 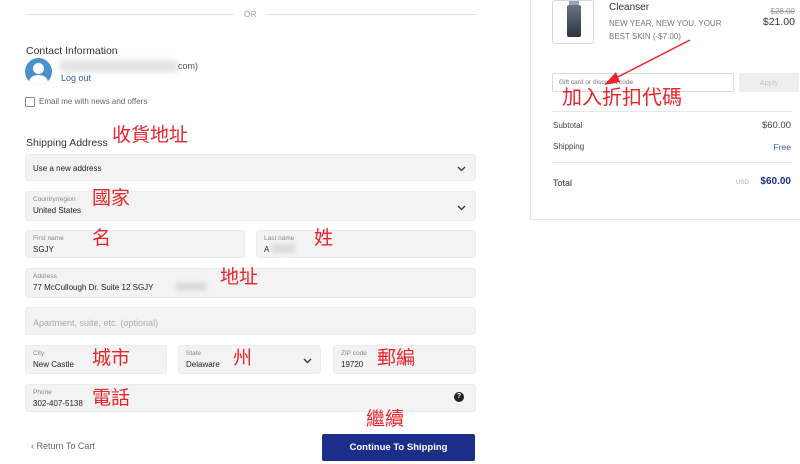 I want to click on cleanser-bottle-icon, so click(x=573, y=22).